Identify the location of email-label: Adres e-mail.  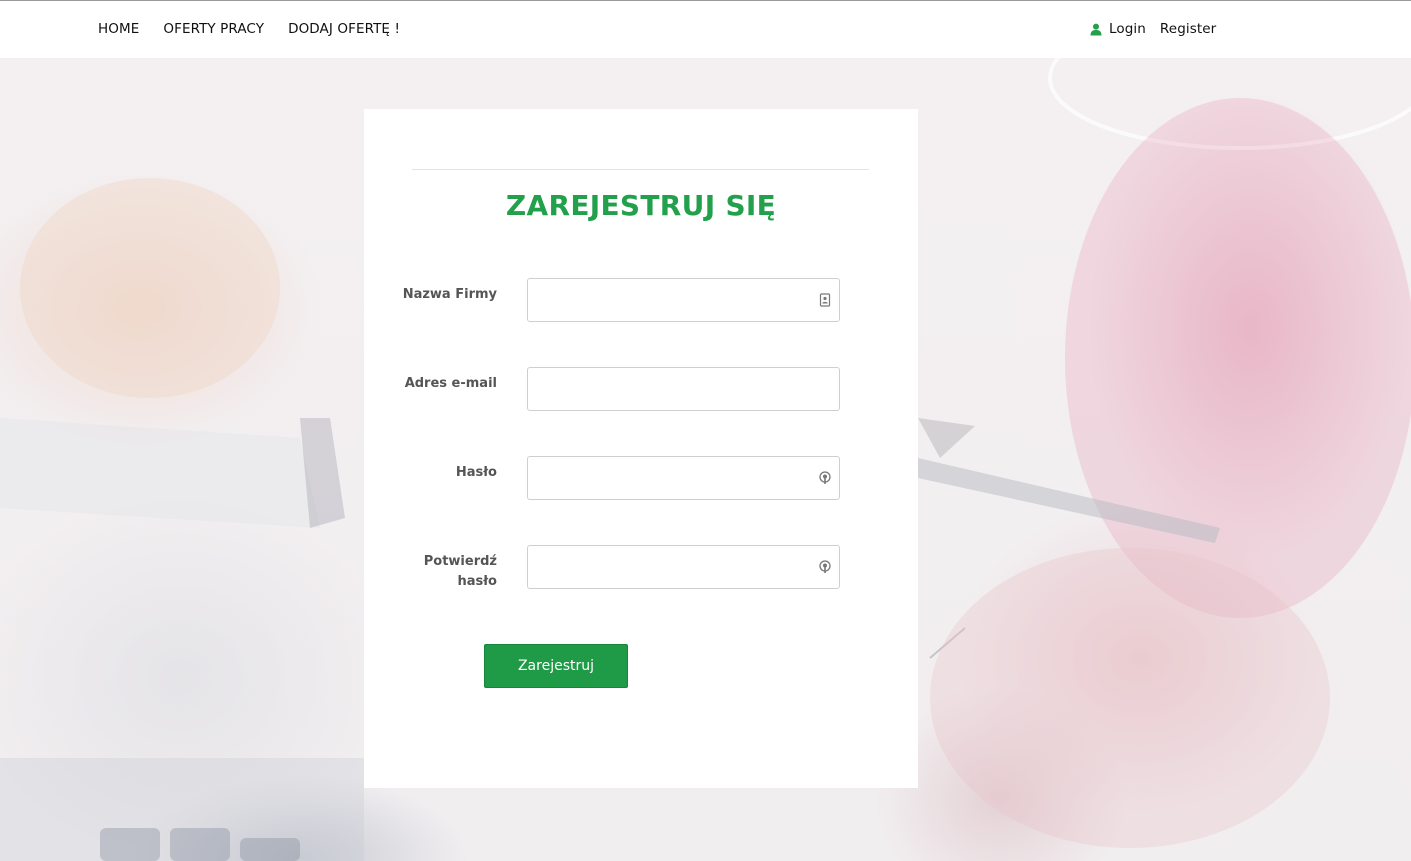
(450, 383).